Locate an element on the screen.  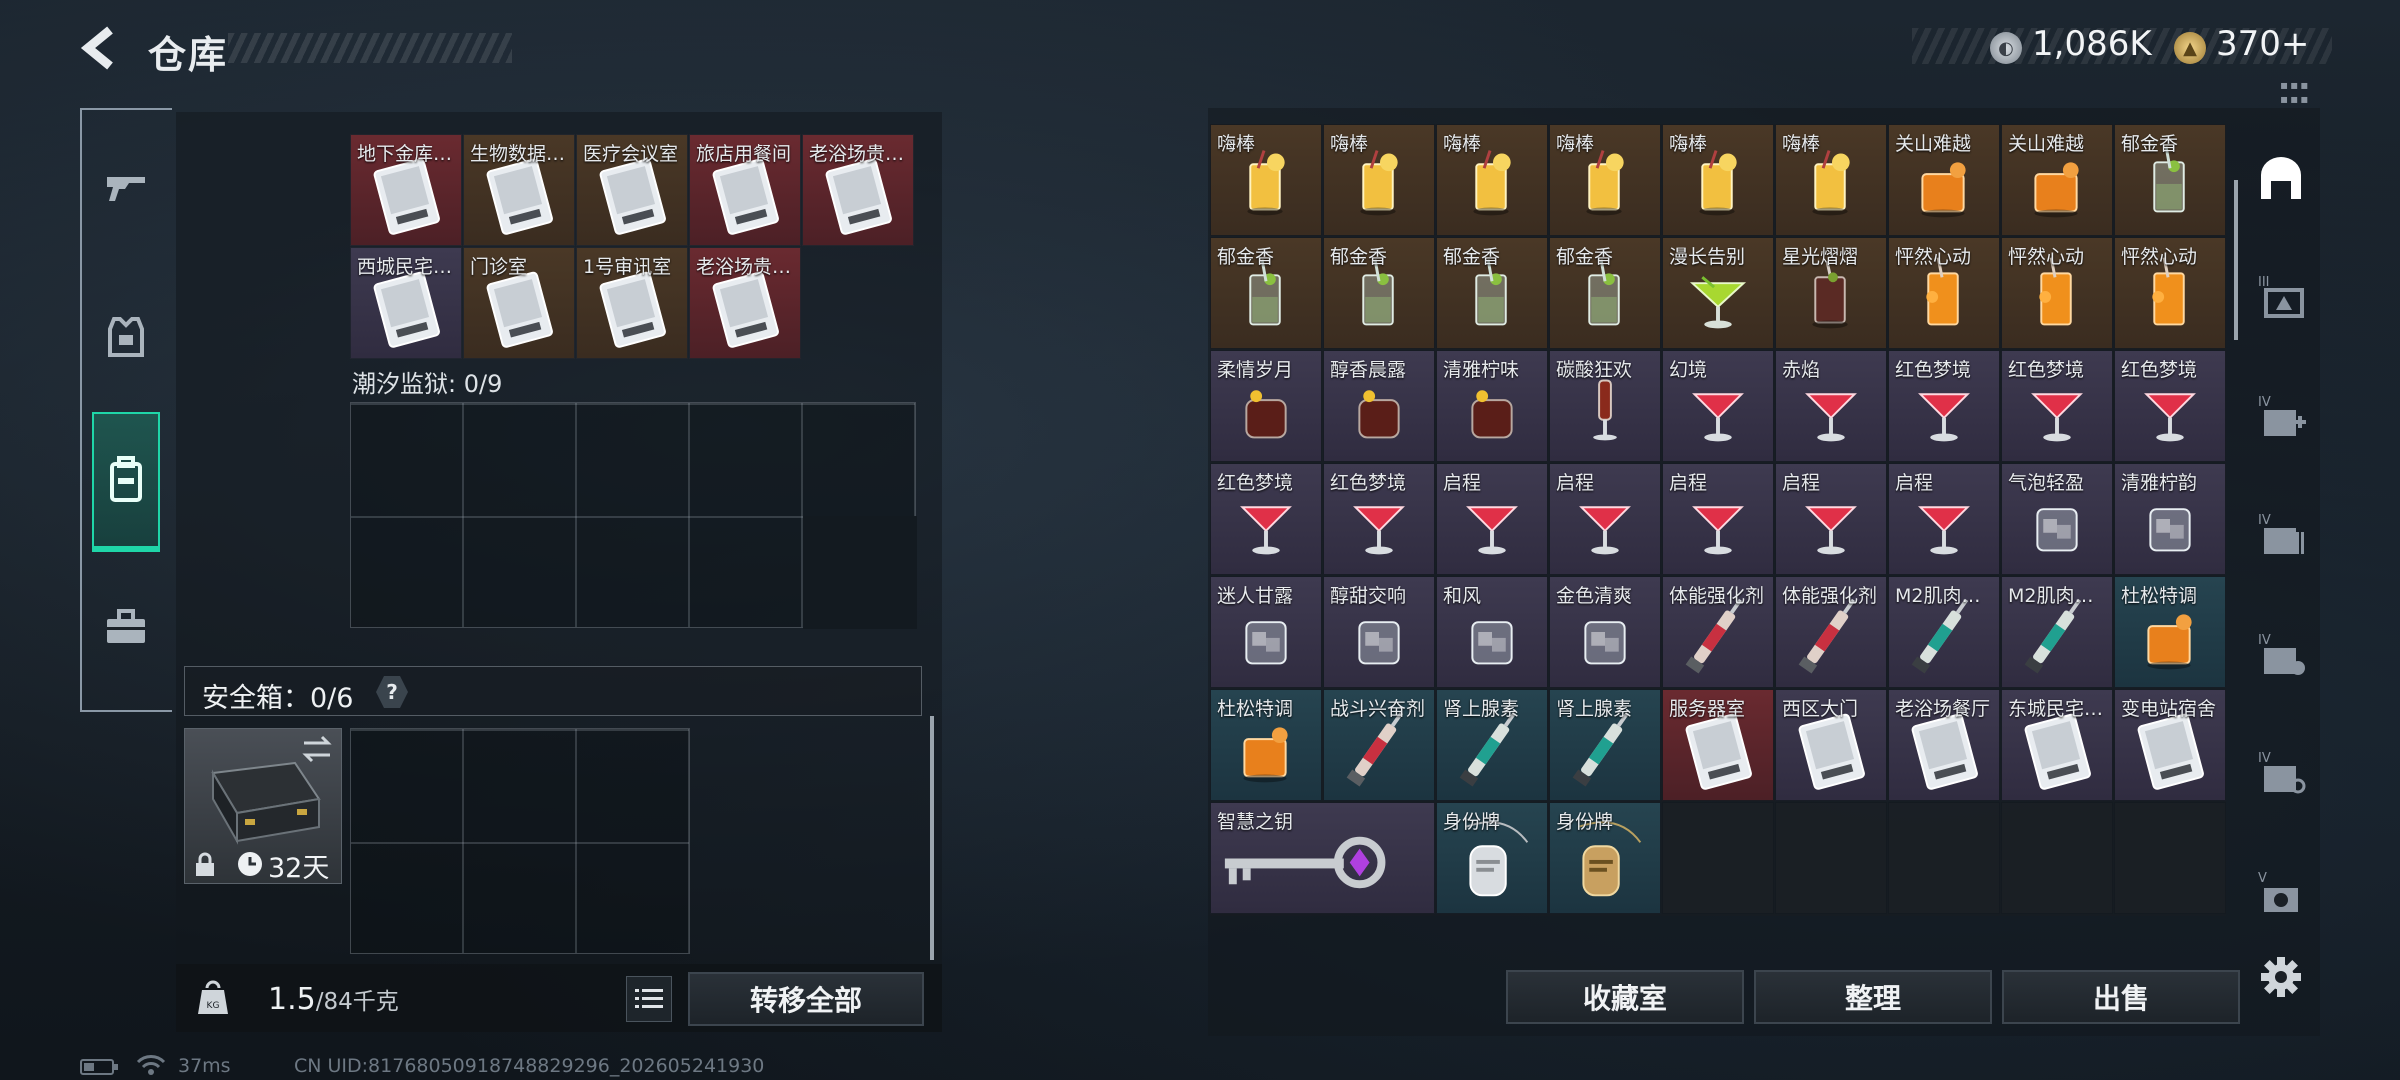
sell-button: 出售 is located at coordinates (2121, 997).